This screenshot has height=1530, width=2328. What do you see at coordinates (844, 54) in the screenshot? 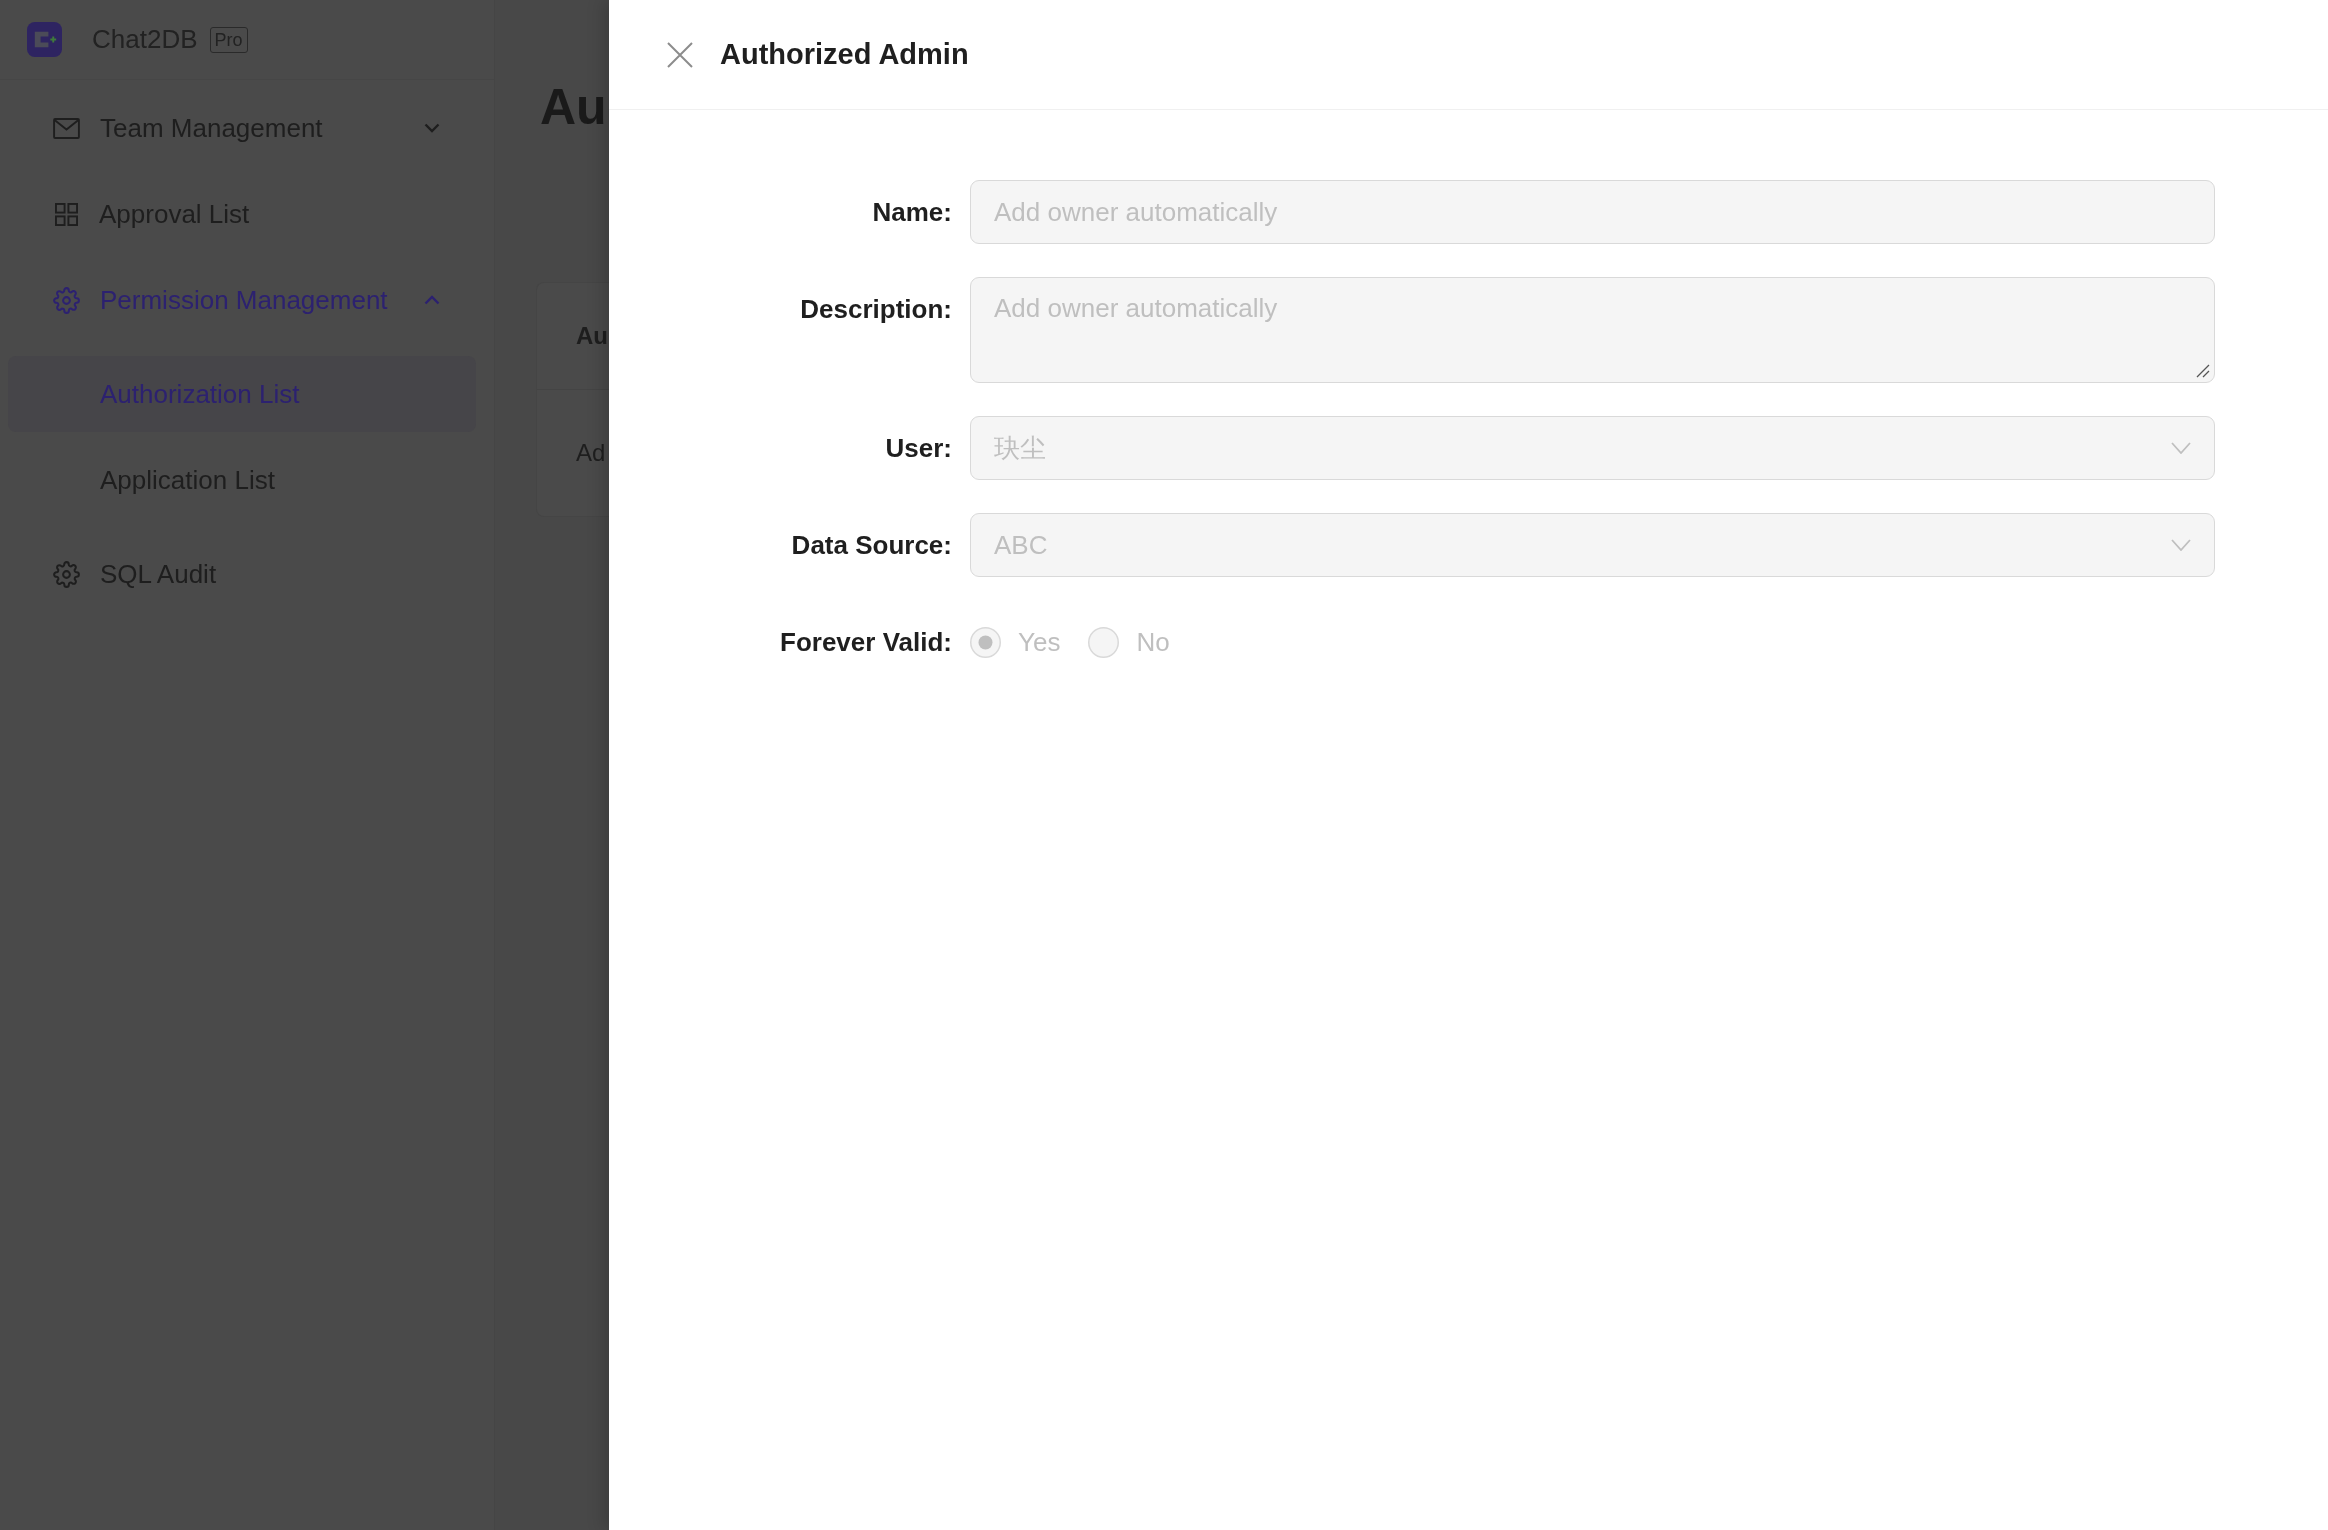
I see `drawer-title: Authorized Admin` at bounding box center [844, 54].